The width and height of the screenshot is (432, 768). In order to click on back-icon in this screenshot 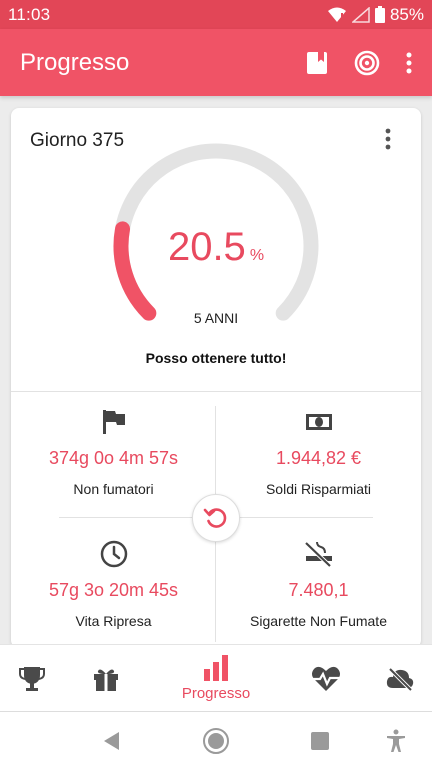, I will do `click(111, 740)`.